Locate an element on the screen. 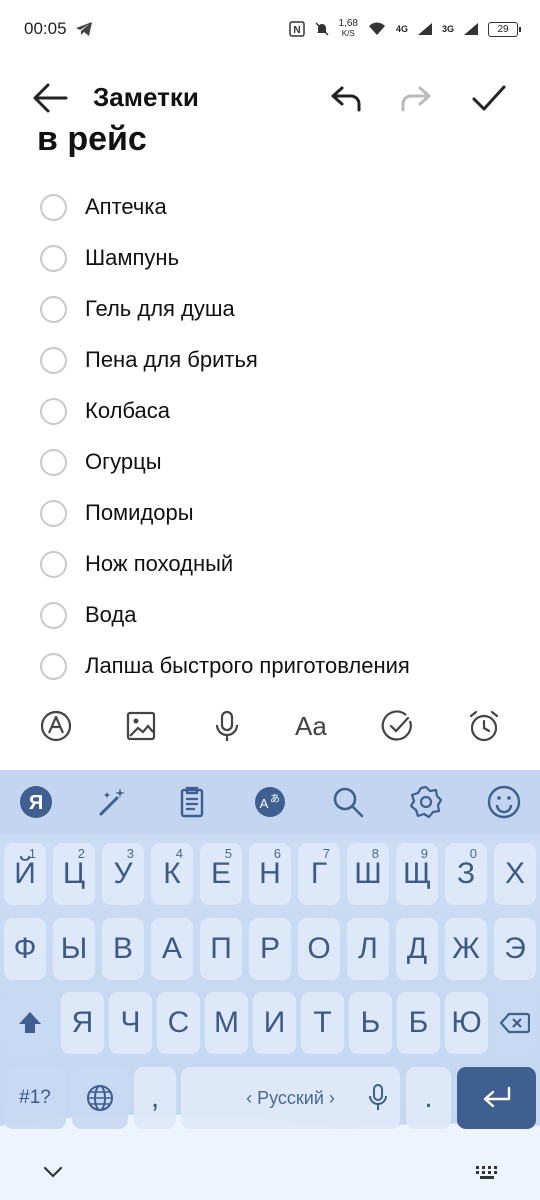 The height and width of the screenshot is (1200, 540). list-item-text: Вода is located at coordinates (111, 615).